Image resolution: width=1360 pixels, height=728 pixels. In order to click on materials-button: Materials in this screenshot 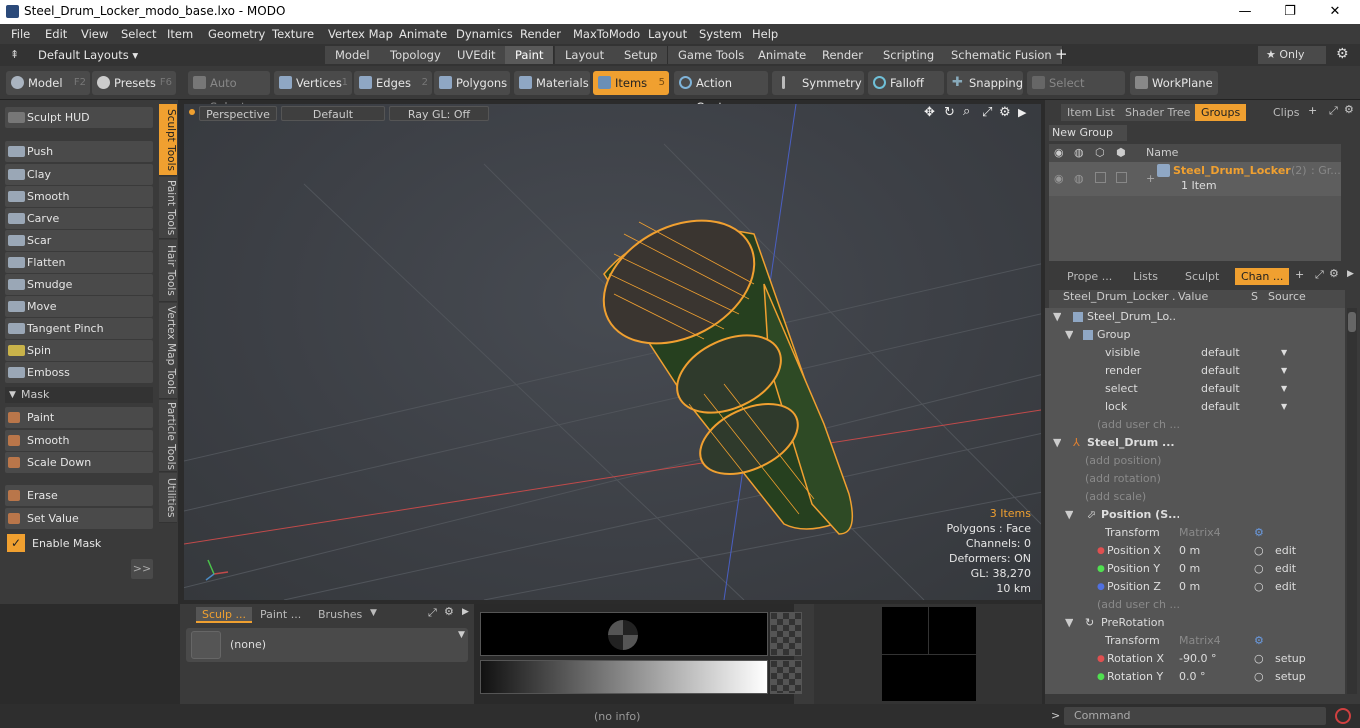, I will do `click(552, 83)`.